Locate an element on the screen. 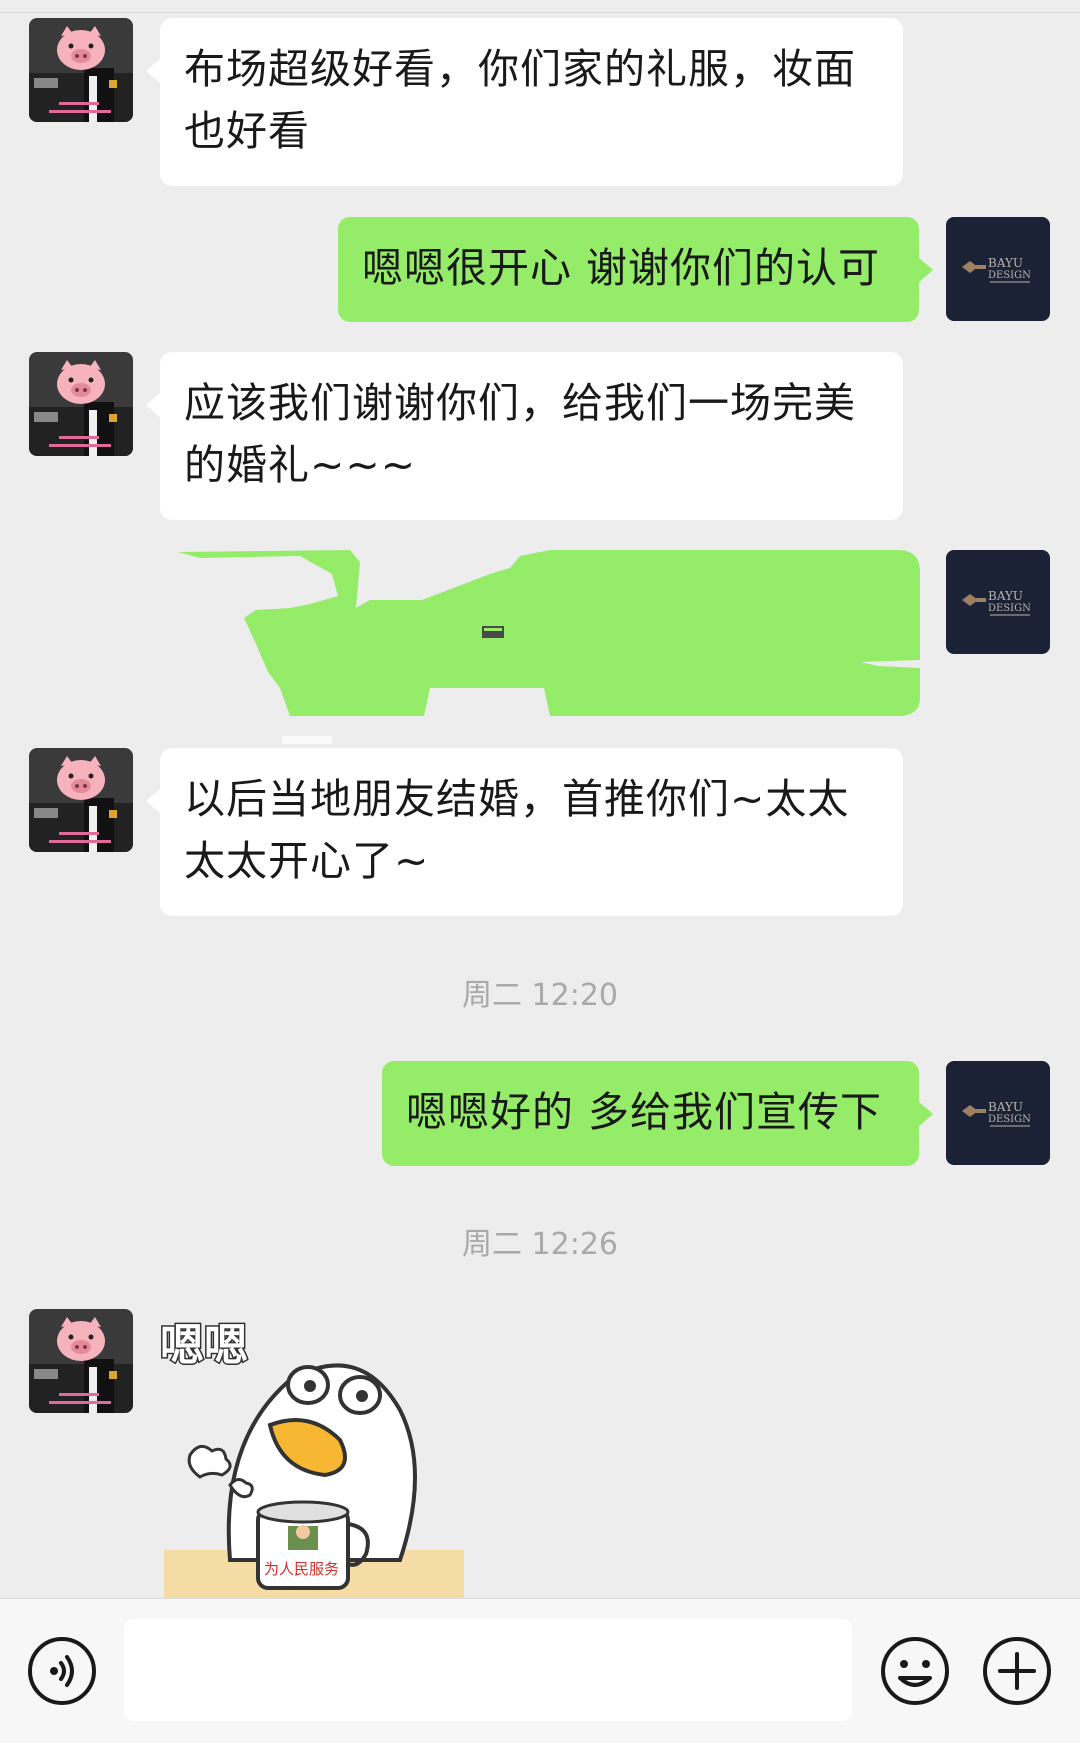 The image size is (1080, 1743). message-bubble-incoming: 以后当地朋友结婚，首推你们~太太太太开心了~ is located at coordinates (524, 832).